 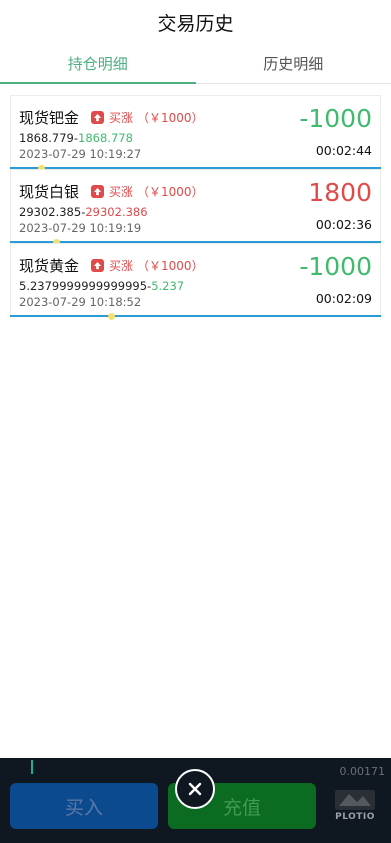 I want to click on open-price: 1868.779, so click(x=46, y=138).